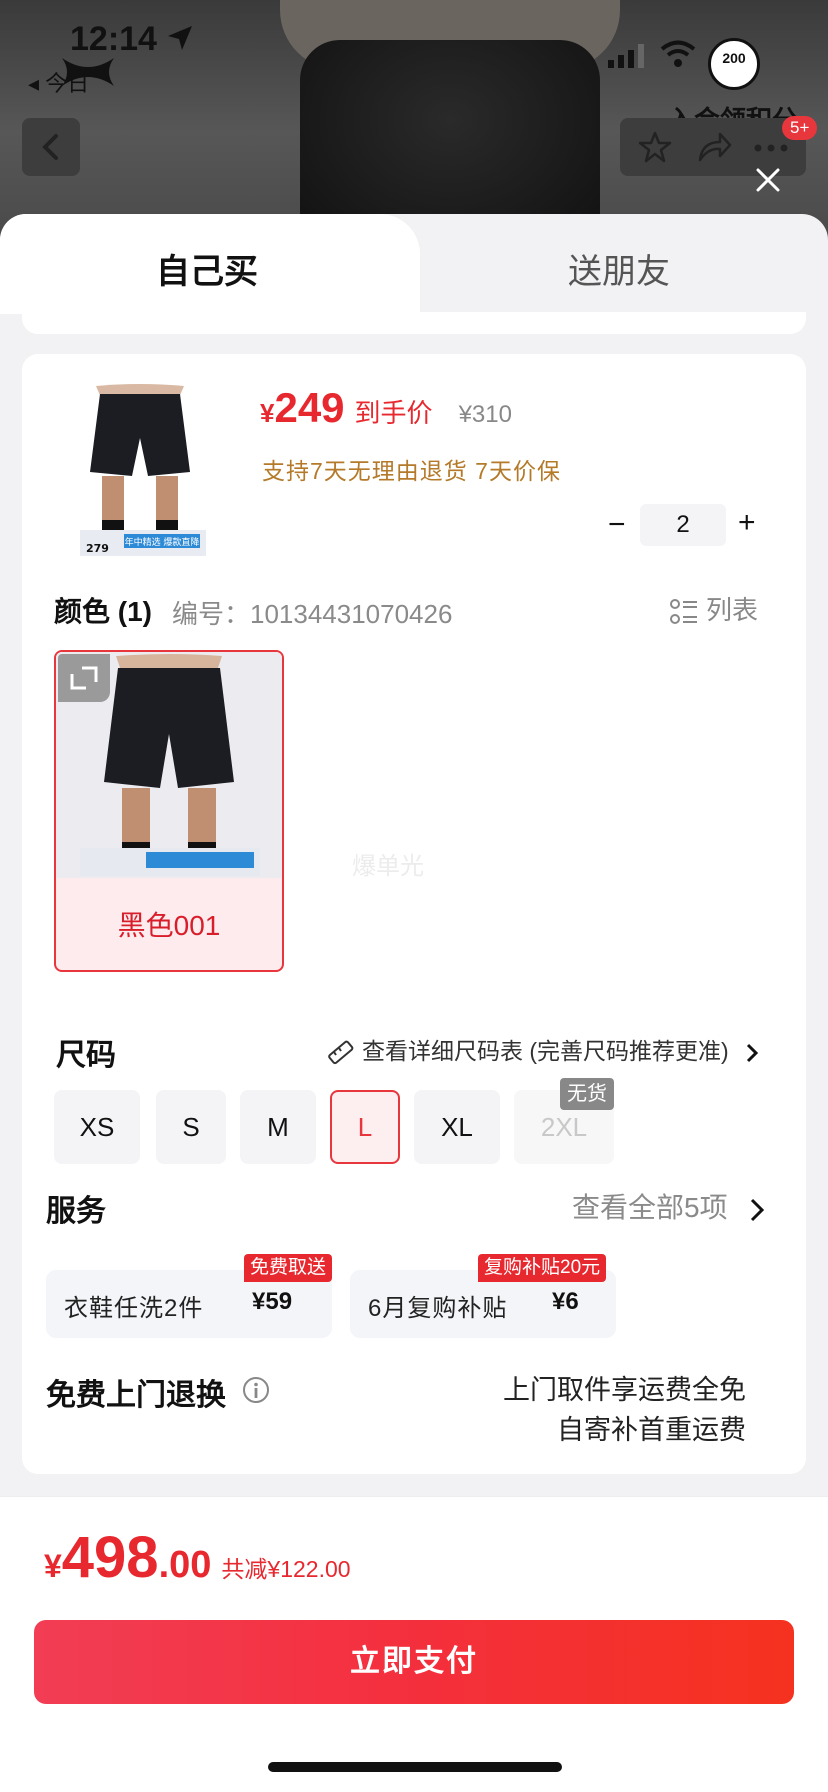  Describe the element at coordinates (341, 1052) in the screenshot. I see `ruler-icon` at that location.